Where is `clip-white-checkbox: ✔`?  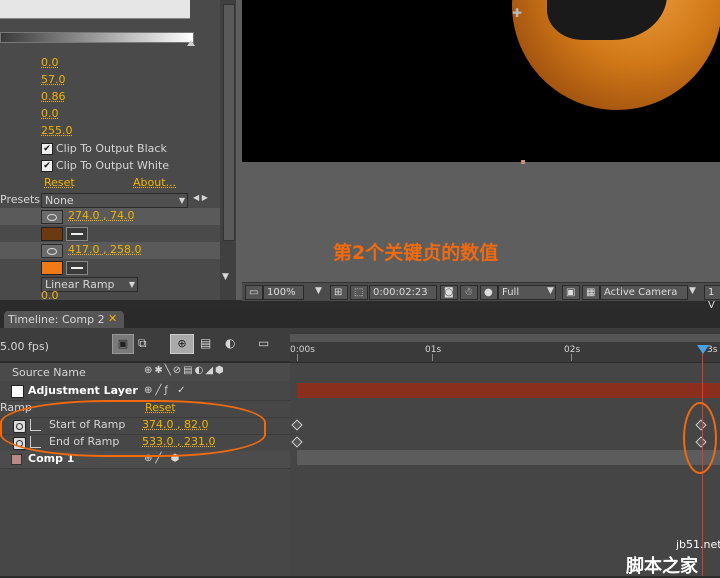 clip-white-checkbox: ✔ is located at coordinates (47, 166).